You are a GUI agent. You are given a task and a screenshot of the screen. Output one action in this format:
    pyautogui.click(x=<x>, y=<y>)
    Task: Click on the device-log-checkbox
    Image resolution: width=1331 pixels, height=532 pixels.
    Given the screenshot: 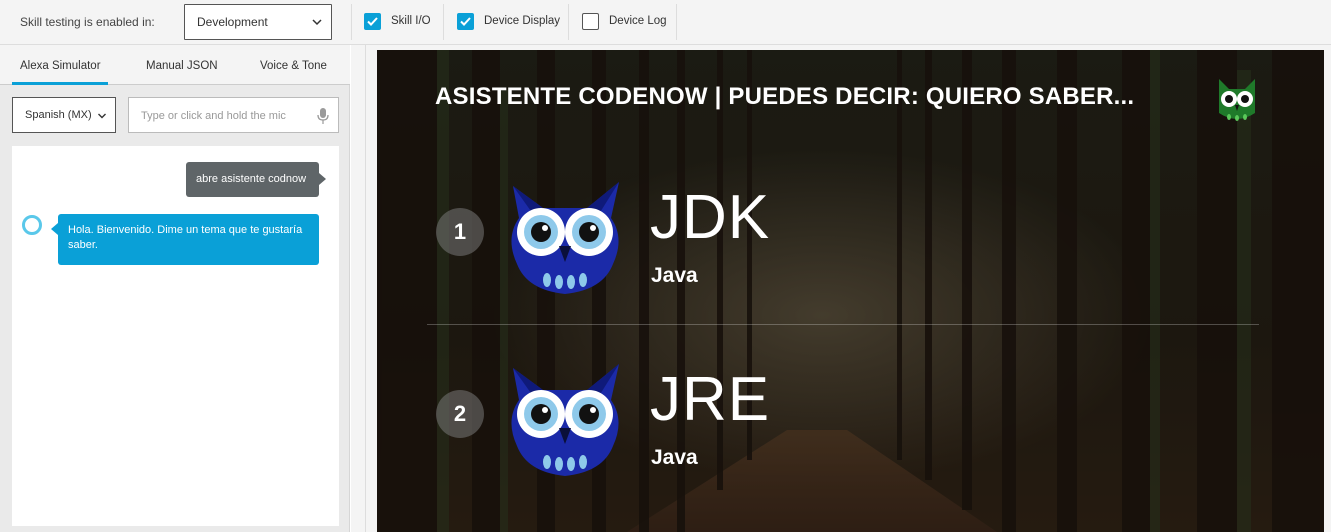 What is the action you would take?
    pyautogui.click(x=590, y=21)
    